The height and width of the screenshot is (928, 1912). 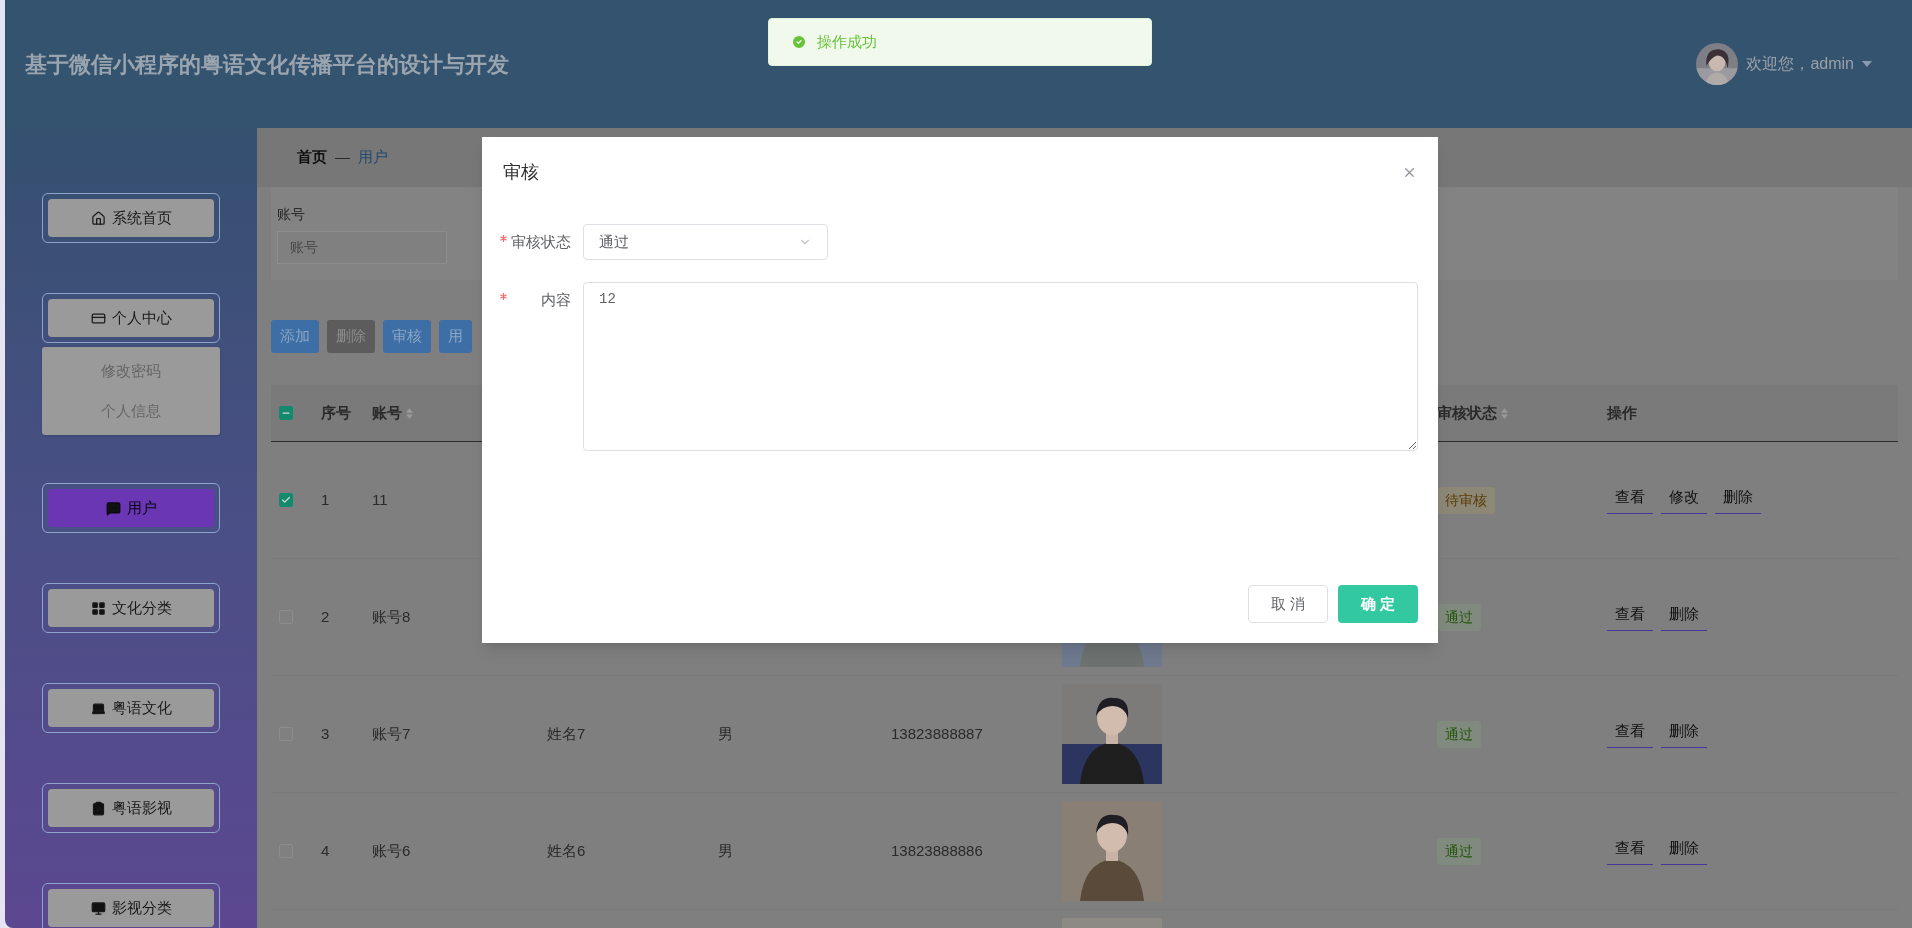 What do you see at coordinates (98, 808) in the screenshot?
I see `clipboard-icon` at bounding box center [98, 808].